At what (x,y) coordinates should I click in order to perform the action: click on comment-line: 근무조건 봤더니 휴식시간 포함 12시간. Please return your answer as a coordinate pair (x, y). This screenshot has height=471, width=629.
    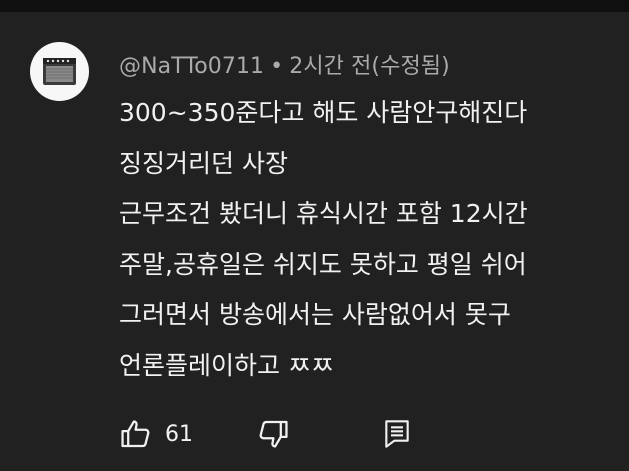
    Looking at the image, I should click on (323, 213).